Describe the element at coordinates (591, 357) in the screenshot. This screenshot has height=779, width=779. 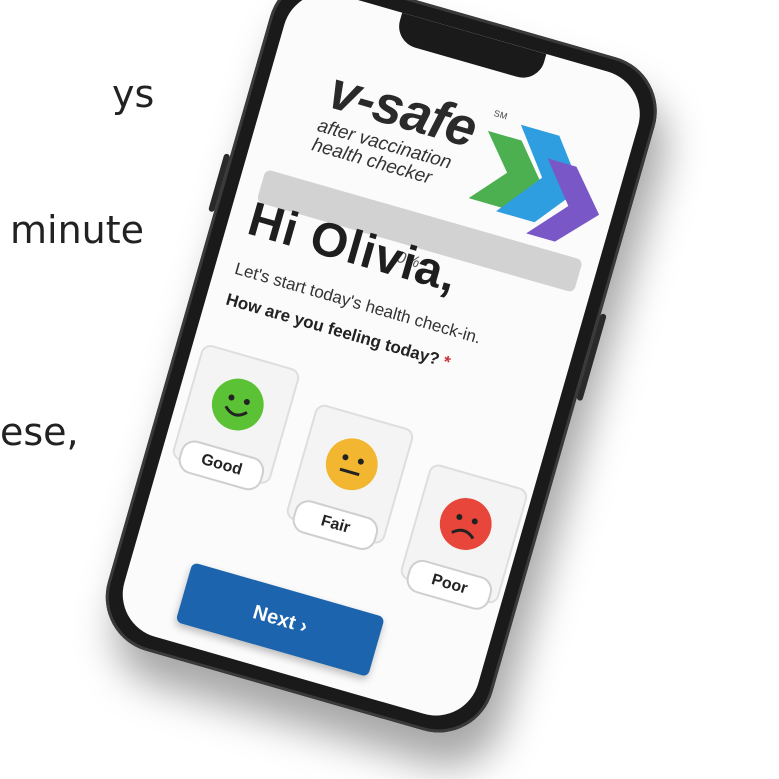
I see `power-button` at that location.